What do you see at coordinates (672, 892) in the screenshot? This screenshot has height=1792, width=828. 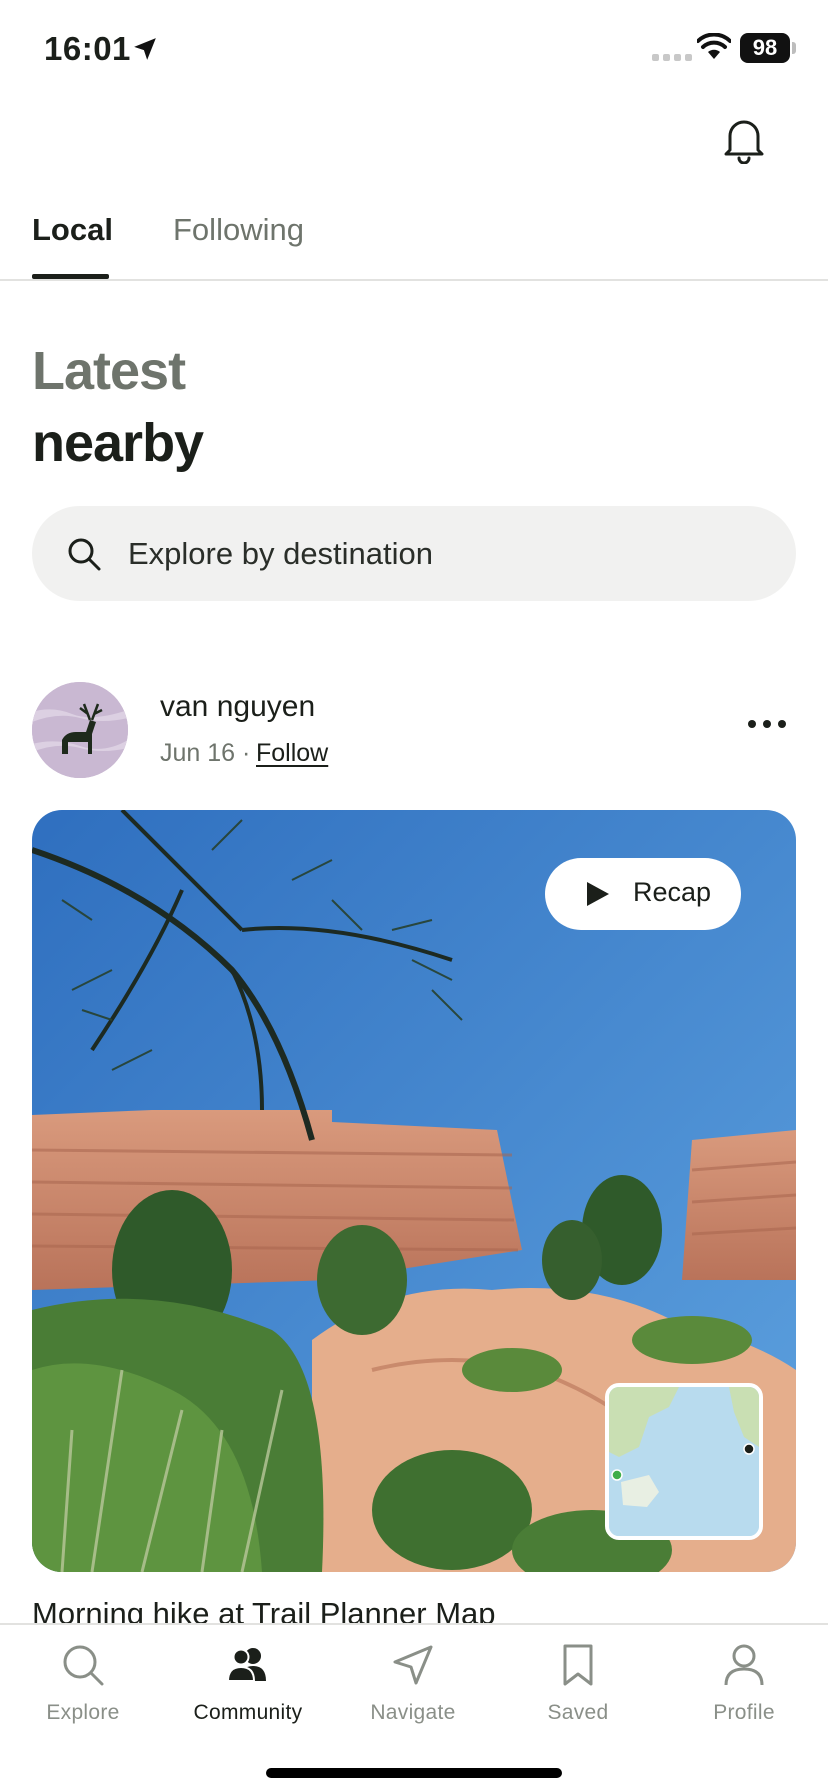 I see `recap-label: Recap` at bounding box center [672, 892].